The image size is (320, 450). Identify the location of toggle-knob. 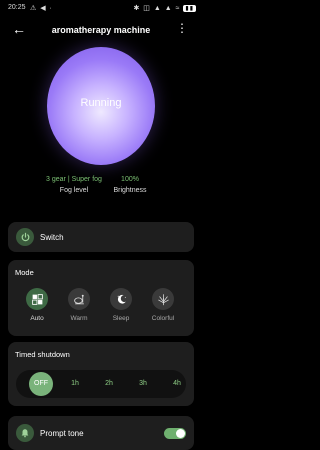
(180, 433).